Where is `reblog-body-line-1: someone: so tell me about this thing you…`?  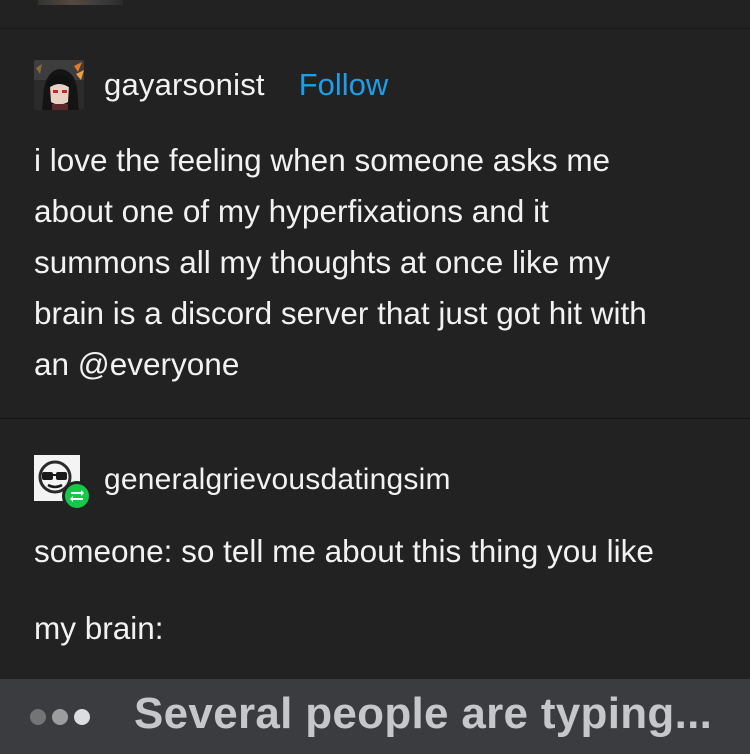
reblog-body-line-1: someone: so tell me about this thing you… is located at coordinates (344, 551).